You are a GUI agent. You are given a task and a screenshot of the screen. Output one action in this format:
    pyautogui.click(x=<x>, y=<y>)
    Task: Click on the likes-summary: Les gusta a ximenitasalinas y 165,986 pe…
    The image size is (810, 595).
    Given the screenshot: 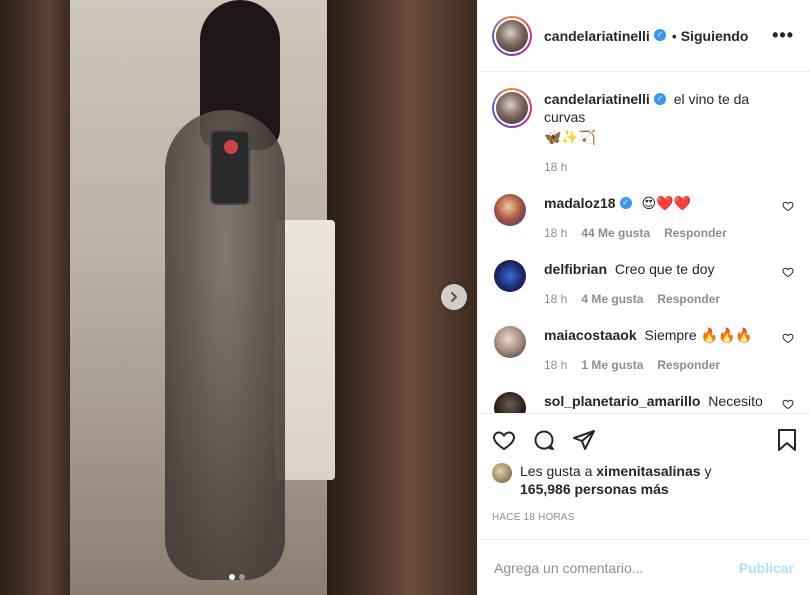 What is the action you would take?
    pyautogui.click(x=645, y=480)
    